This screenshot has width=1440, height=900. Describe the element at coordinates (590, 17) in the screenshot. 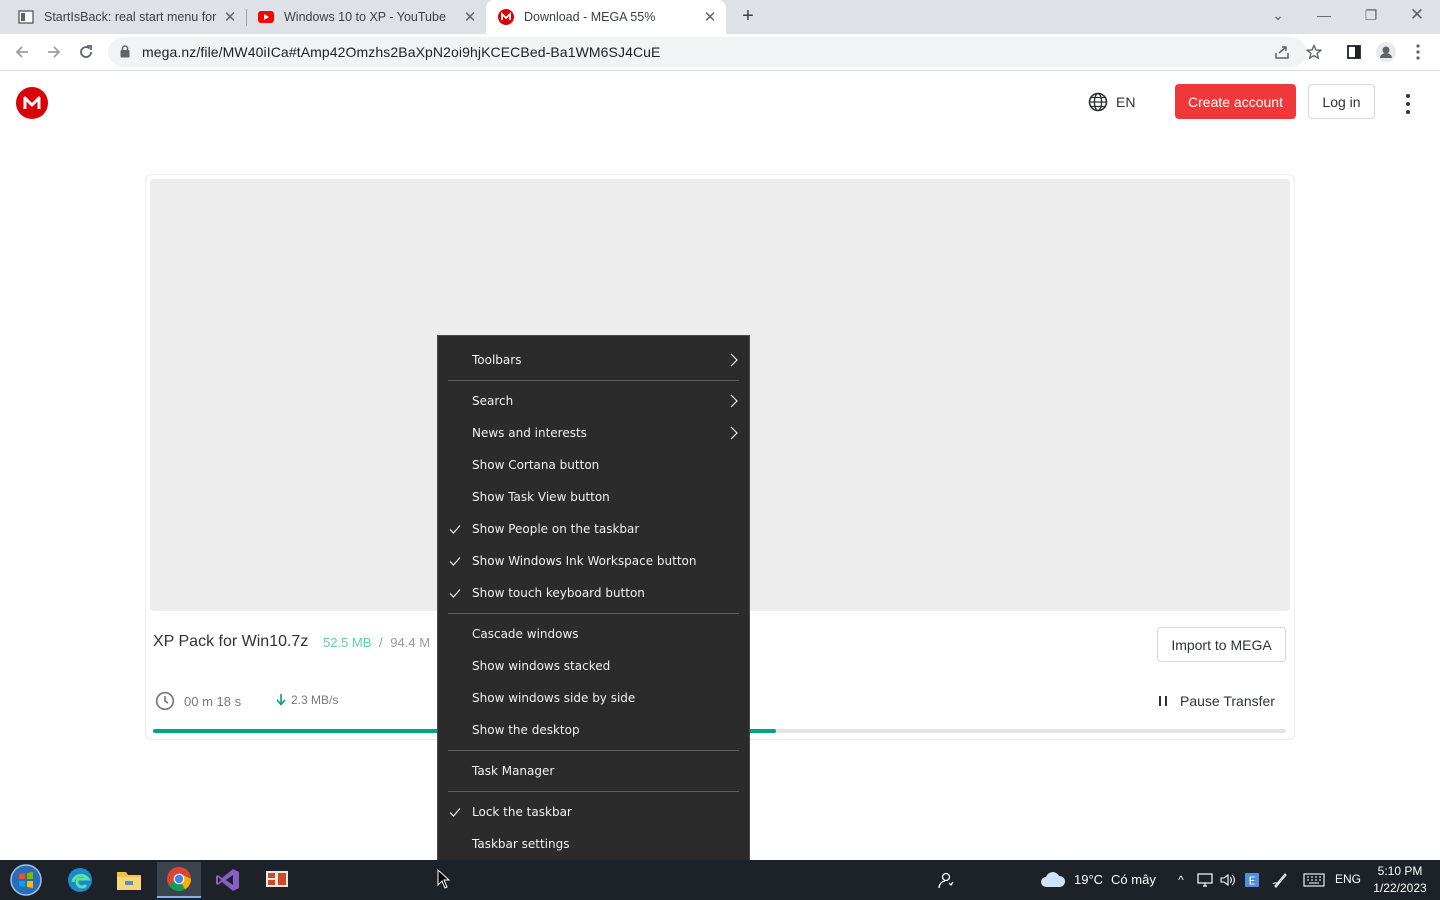

I see `tab-title: Download - MEGA 55%` at that location.